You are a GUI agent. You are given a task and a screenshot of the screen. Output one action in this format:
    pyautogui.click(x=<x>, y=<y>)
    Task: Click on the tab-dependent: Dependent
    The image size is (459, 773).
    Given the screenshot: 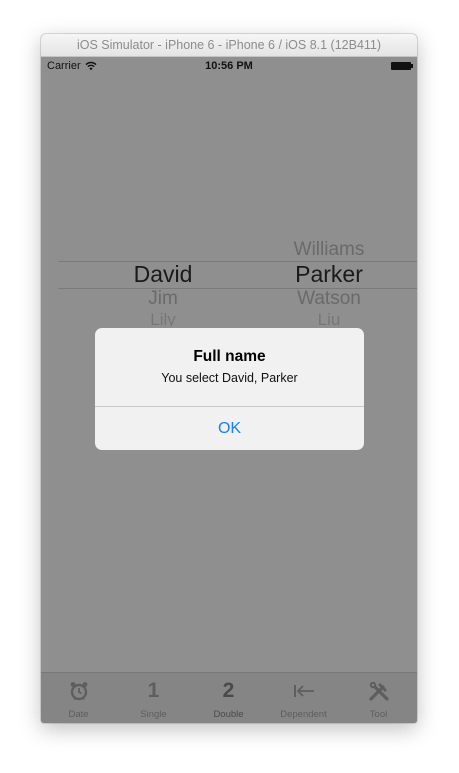 What is the action you would take?
    pyautogui.click(x=303, y=698)
    